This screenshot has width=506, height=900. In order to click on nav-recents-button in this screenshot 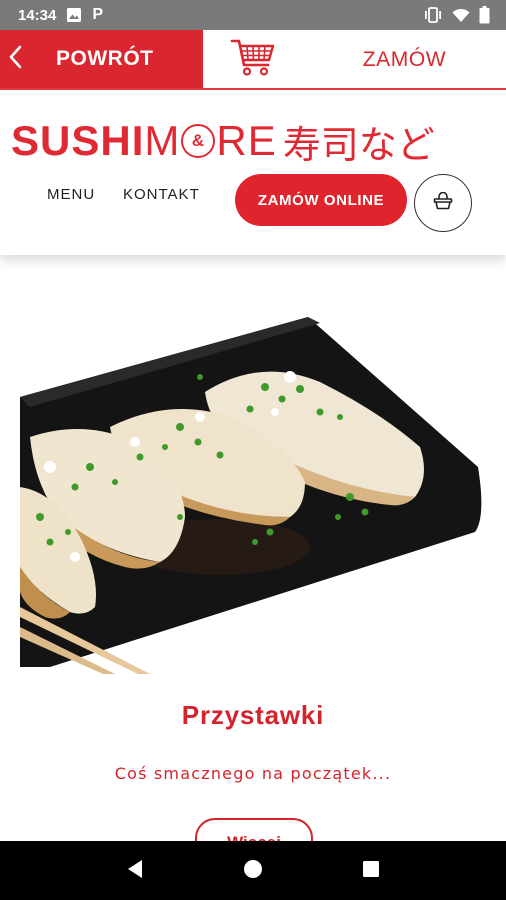, I will do `click(371, 870)`.